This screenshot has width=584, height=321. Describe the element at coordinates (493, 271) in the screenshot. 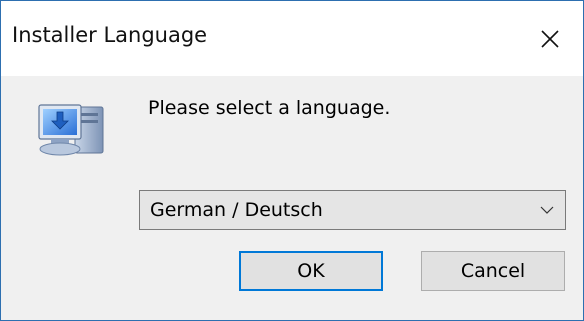

I see `cancel-button: Cancel` at that location.